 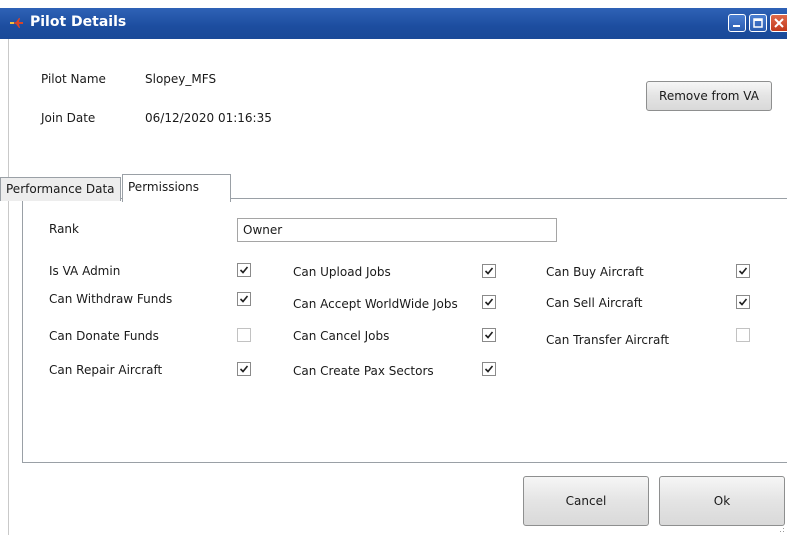 I want to click on checkbox-can-withdraw-funds, so click(x=244, y=299).